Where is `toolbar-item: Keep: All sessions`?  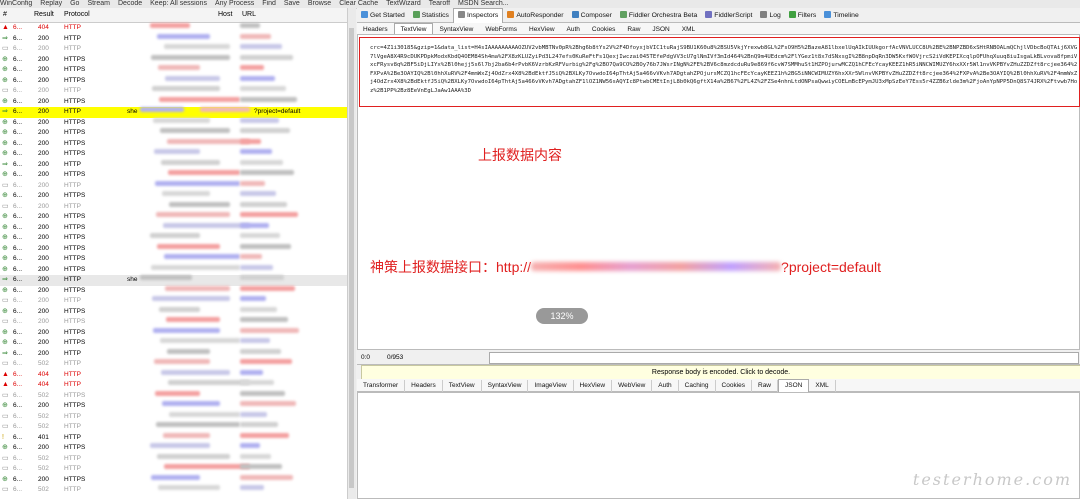
toolbar-item: Keep: All sessions is located at coordinates (178, 4).